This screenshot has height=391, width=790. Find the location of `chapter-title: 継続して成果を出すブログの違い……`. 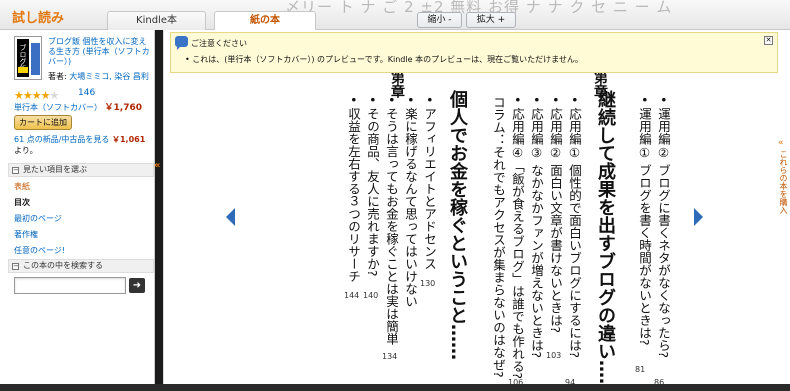

chapter-title: 継続して成果を出すブログの違い…… is located at coordinates (605, 237).